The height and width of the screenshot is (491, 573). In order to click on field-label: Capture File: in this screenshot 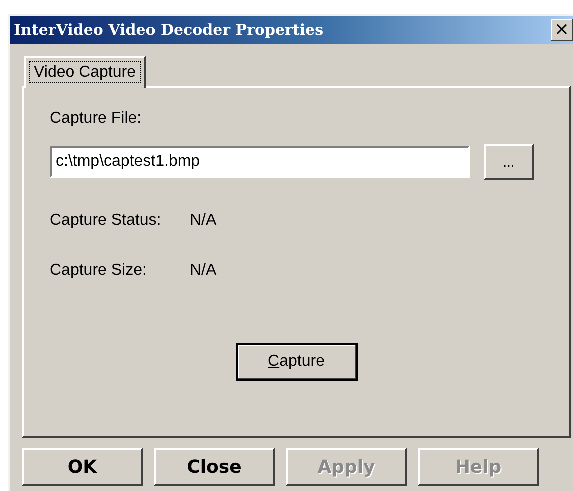, I will do `click(96, 119)`.